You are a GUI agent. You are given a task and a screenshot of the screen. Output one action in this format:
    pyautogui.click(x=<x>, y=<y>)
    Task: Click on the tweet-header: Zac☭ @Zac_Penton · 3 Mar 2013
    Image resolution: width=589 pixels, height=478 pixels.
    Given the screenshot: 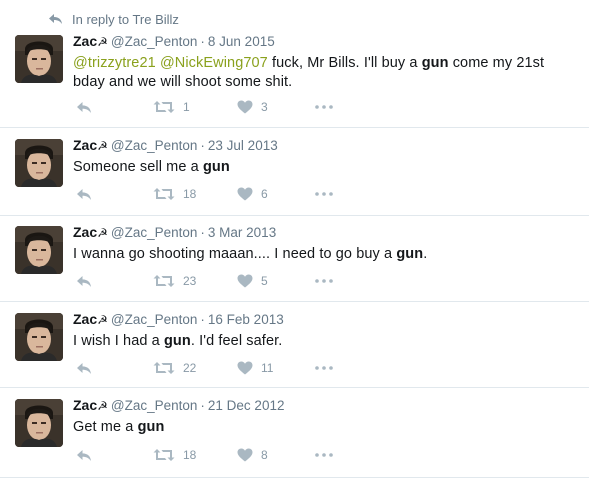 What is the action you would take?
    pyautogui.click(x=326, y=233)
    